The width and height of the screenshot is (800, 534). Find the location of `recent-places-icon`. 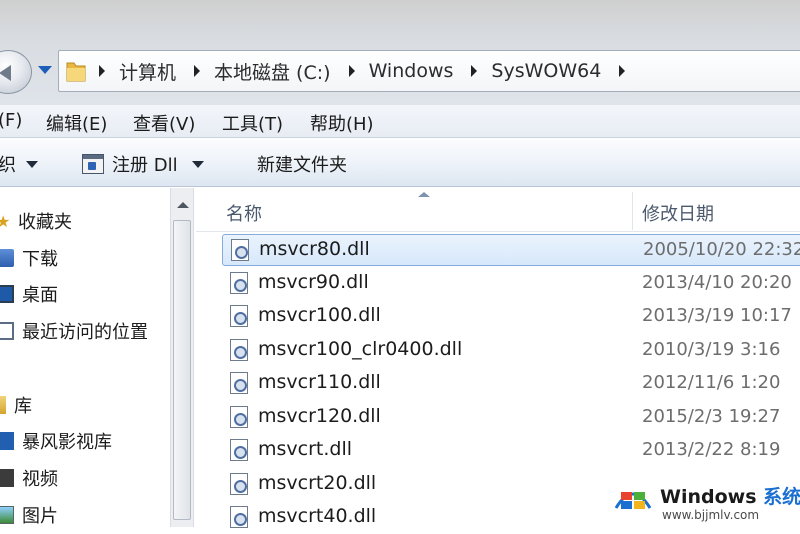

recent-places-icon is located at coordinates (7, 331).